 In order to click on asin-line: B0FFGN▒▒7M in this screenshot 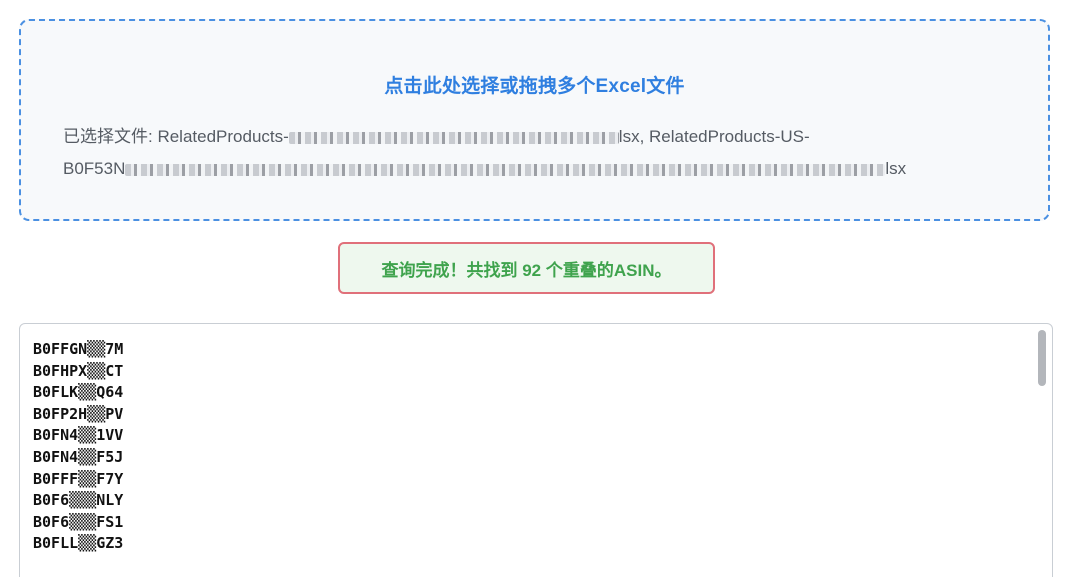, I will do `click(78, 349)`.